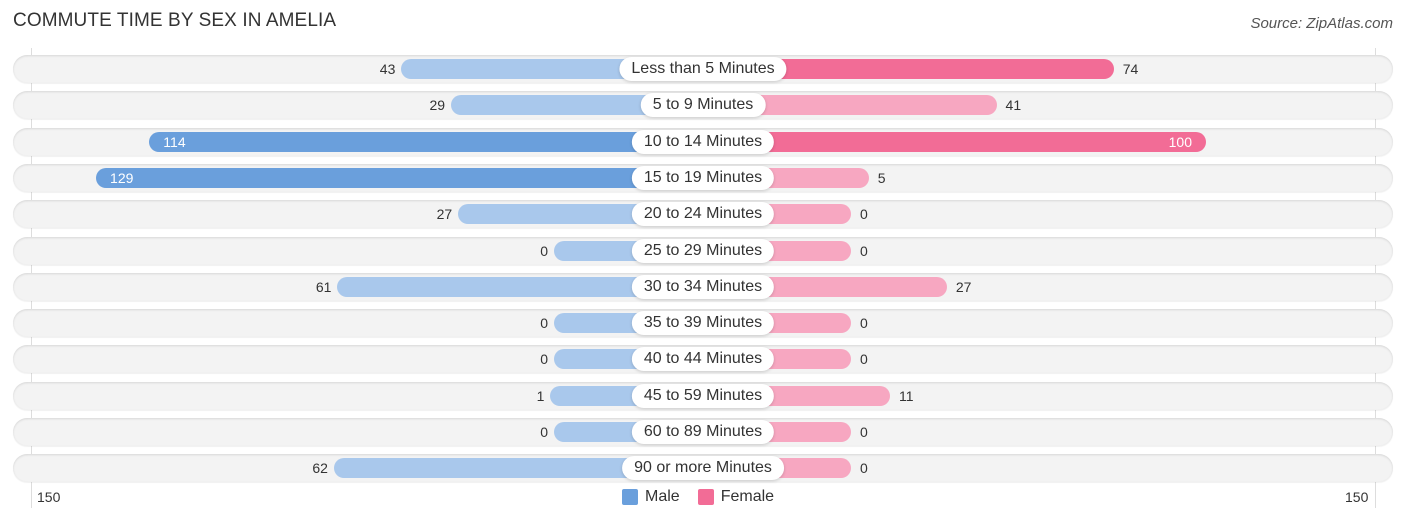 This screenshot has height=523, width=1406. Describe the element at coordinates (703, 142) in the screenshot. I see `category-label: 10 to 14 Minutes` at that location.